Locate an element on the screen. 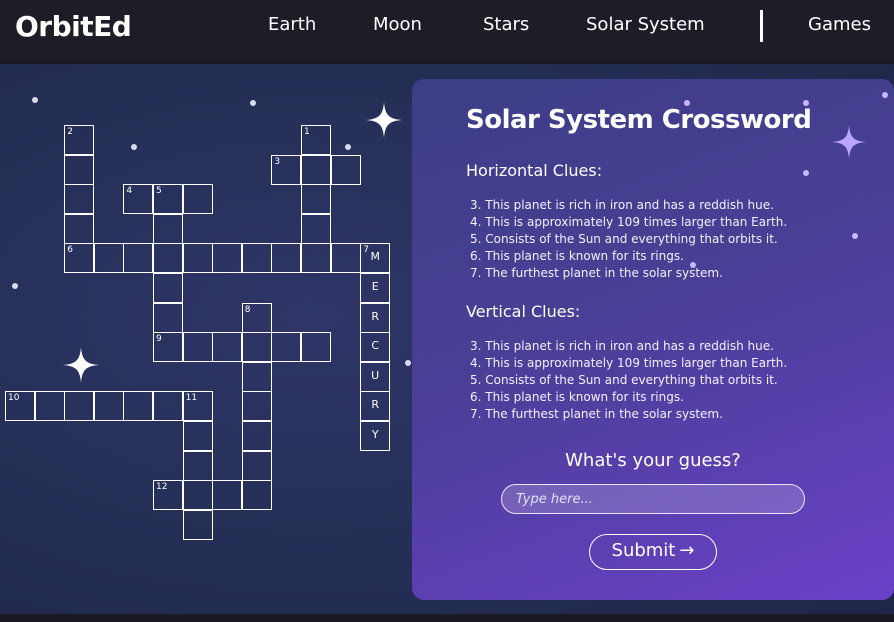  crossword-cell: 11 is located at coordinates (197, 406).